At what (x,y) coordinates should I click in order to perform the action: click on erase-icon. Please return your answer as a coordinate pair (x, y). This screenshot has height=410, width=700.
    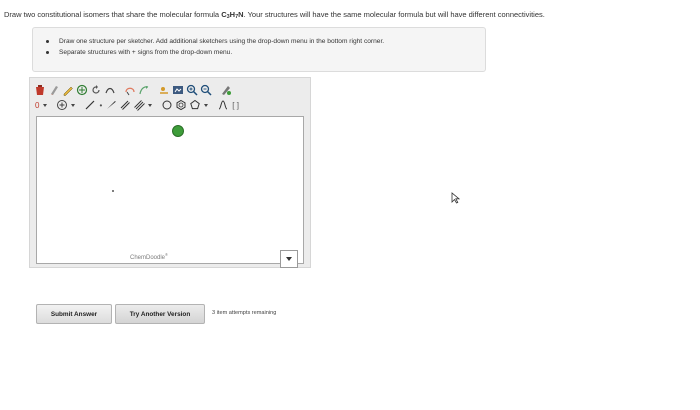
    Looking at the image, I should click on (54, 90).